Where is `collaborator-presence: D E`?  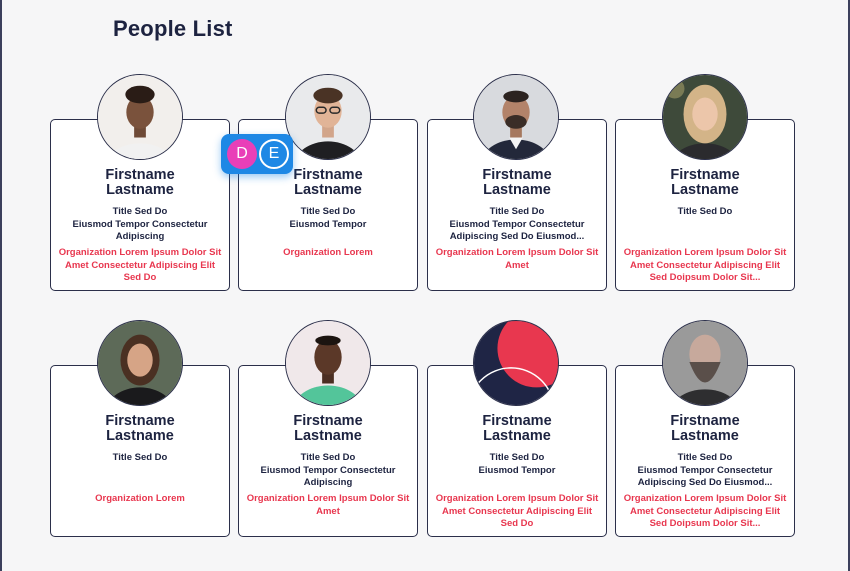
collaborator-presence: D E is located at coordinates (257, 154).